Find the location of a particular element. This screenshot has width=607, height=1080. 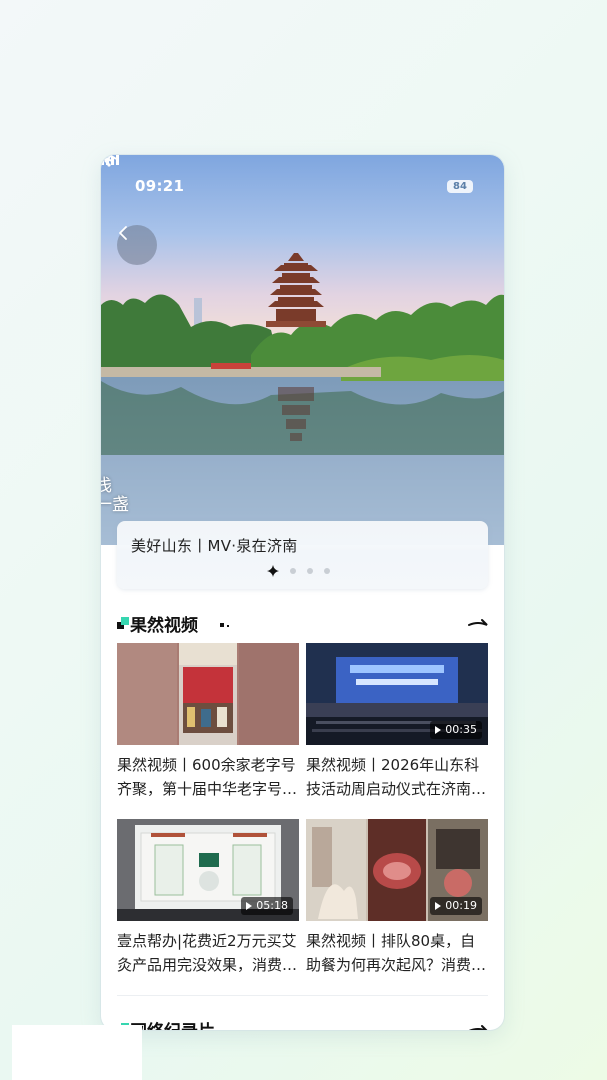

section-header-documentary: 网络纪录片 is located at coordinates (302, 1022).